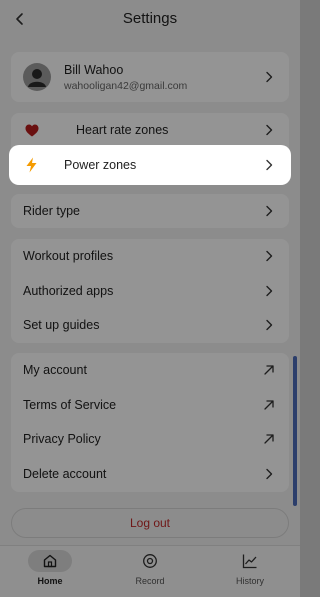 Image resolution: width=320 pixels, height=597 pixels. What do you see at coordinates (100, 165) in the screenshot?
I see `power-zones-label: Power zones` at bounding box center [100, 165].